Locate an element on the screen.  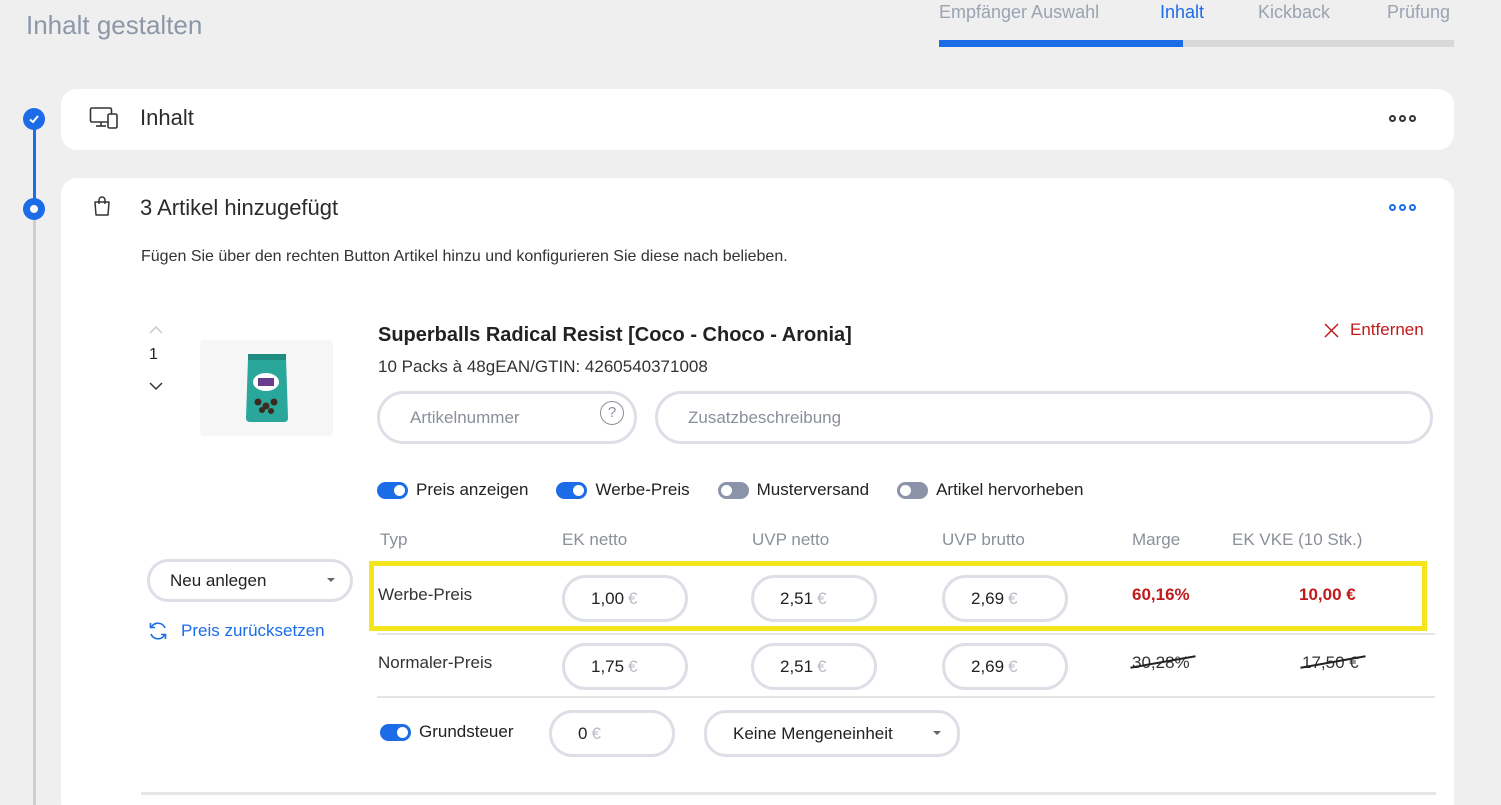
unit-select: Keine Mengeneinheit is located at coordinates (832, 733).